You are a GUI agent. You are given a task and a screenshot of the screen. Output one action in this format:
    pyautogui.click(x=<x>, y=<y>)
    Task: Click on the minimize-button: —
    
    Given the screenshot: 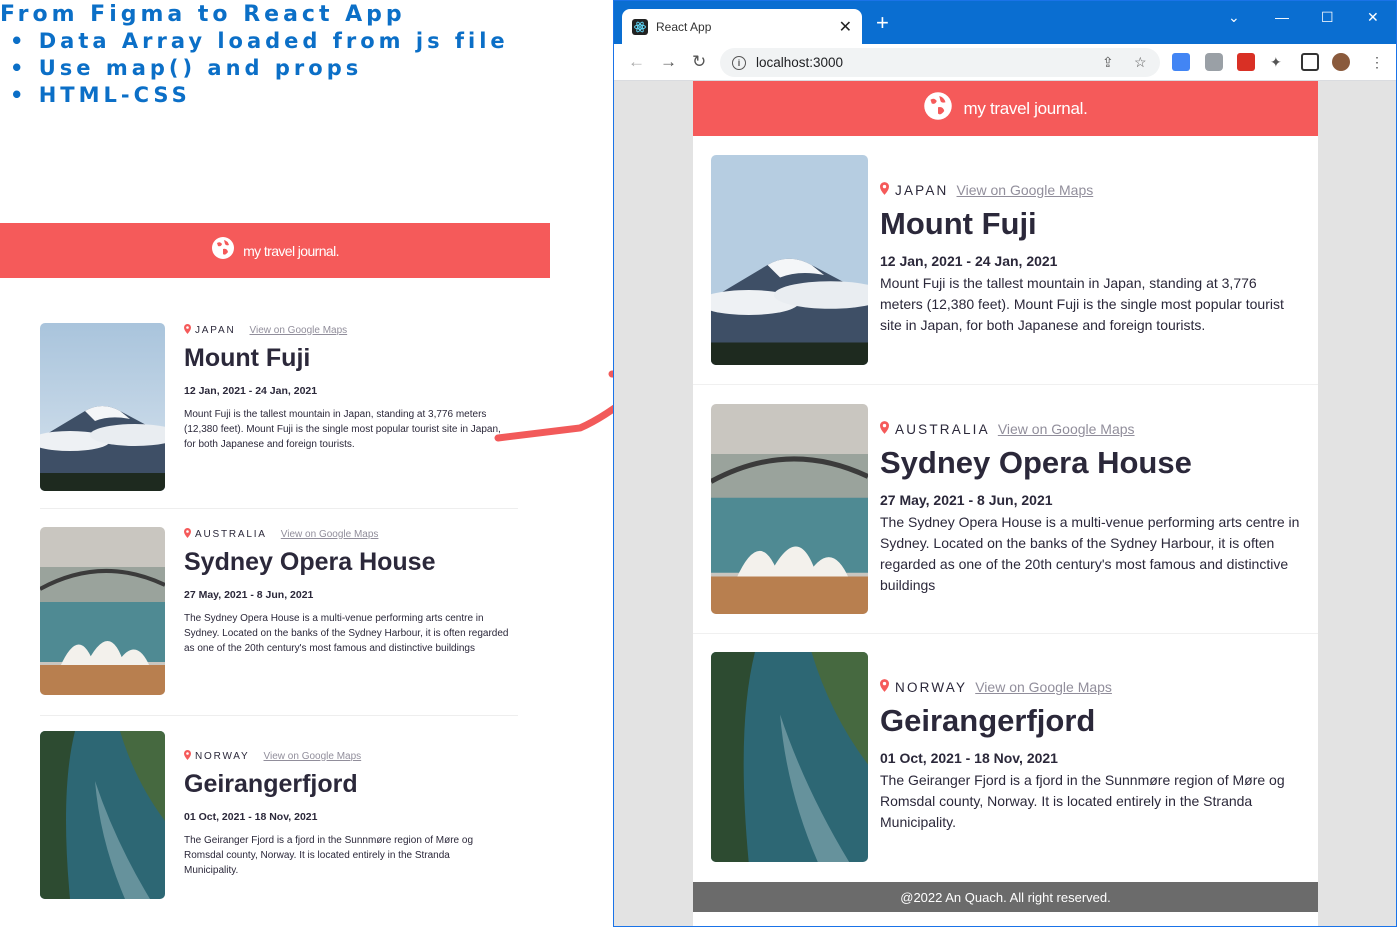 What is the action you would take?
    pyautogui.click(x=1282, y=17)
    